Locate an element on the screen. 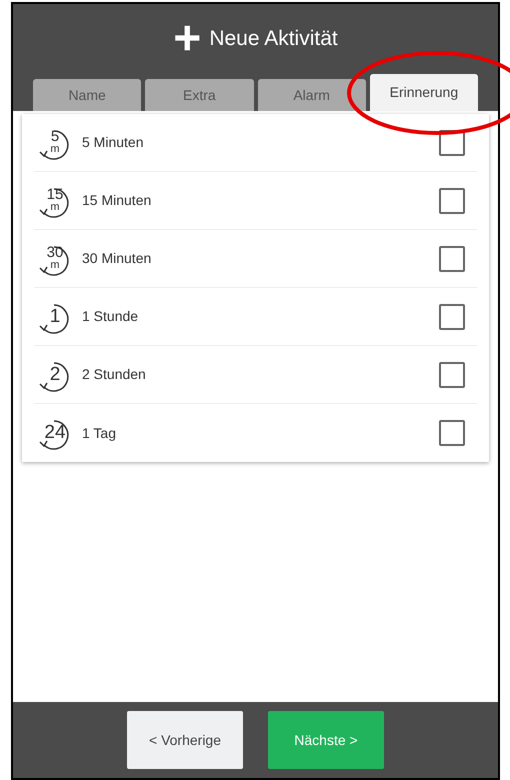 Image resolution: width=510 pixels, height=780 pixels. next-button: Nächste > is located at coordinates (326, 740).